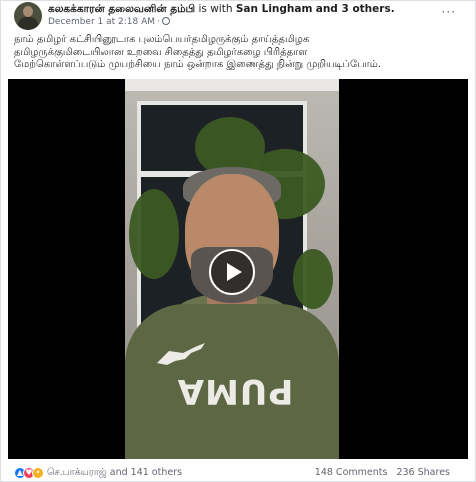 This screenshot has height=482, width=476. What do you see at coordinates (355, 9) in the screenshot?
I see `tagged-others: and 3 others.` at bounding box center [355, 9].